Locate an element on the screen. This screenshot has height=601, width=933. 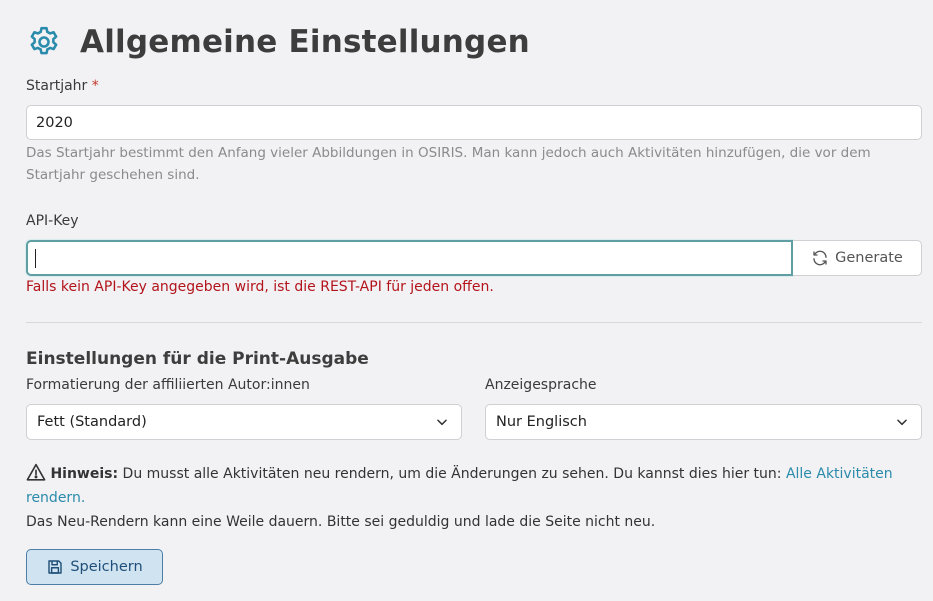
refresh-icon is located at coordinates (820, 258).